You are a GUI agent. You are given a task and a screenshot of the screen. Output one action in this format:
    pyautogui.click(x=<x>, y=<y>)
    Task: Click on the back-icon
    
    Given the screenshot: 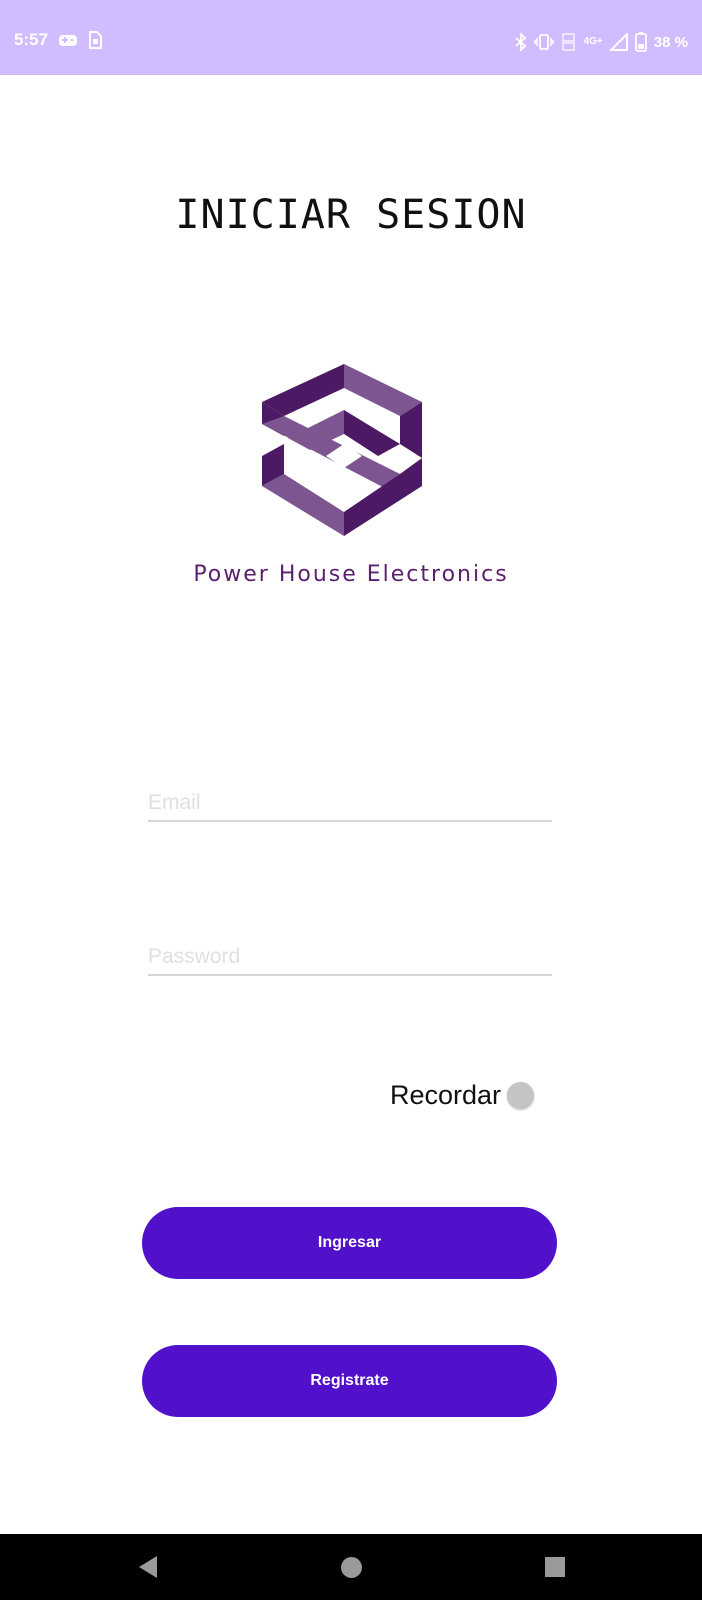 What is the action you would take?
    pyautogui.click(x=148, y=1567)
    